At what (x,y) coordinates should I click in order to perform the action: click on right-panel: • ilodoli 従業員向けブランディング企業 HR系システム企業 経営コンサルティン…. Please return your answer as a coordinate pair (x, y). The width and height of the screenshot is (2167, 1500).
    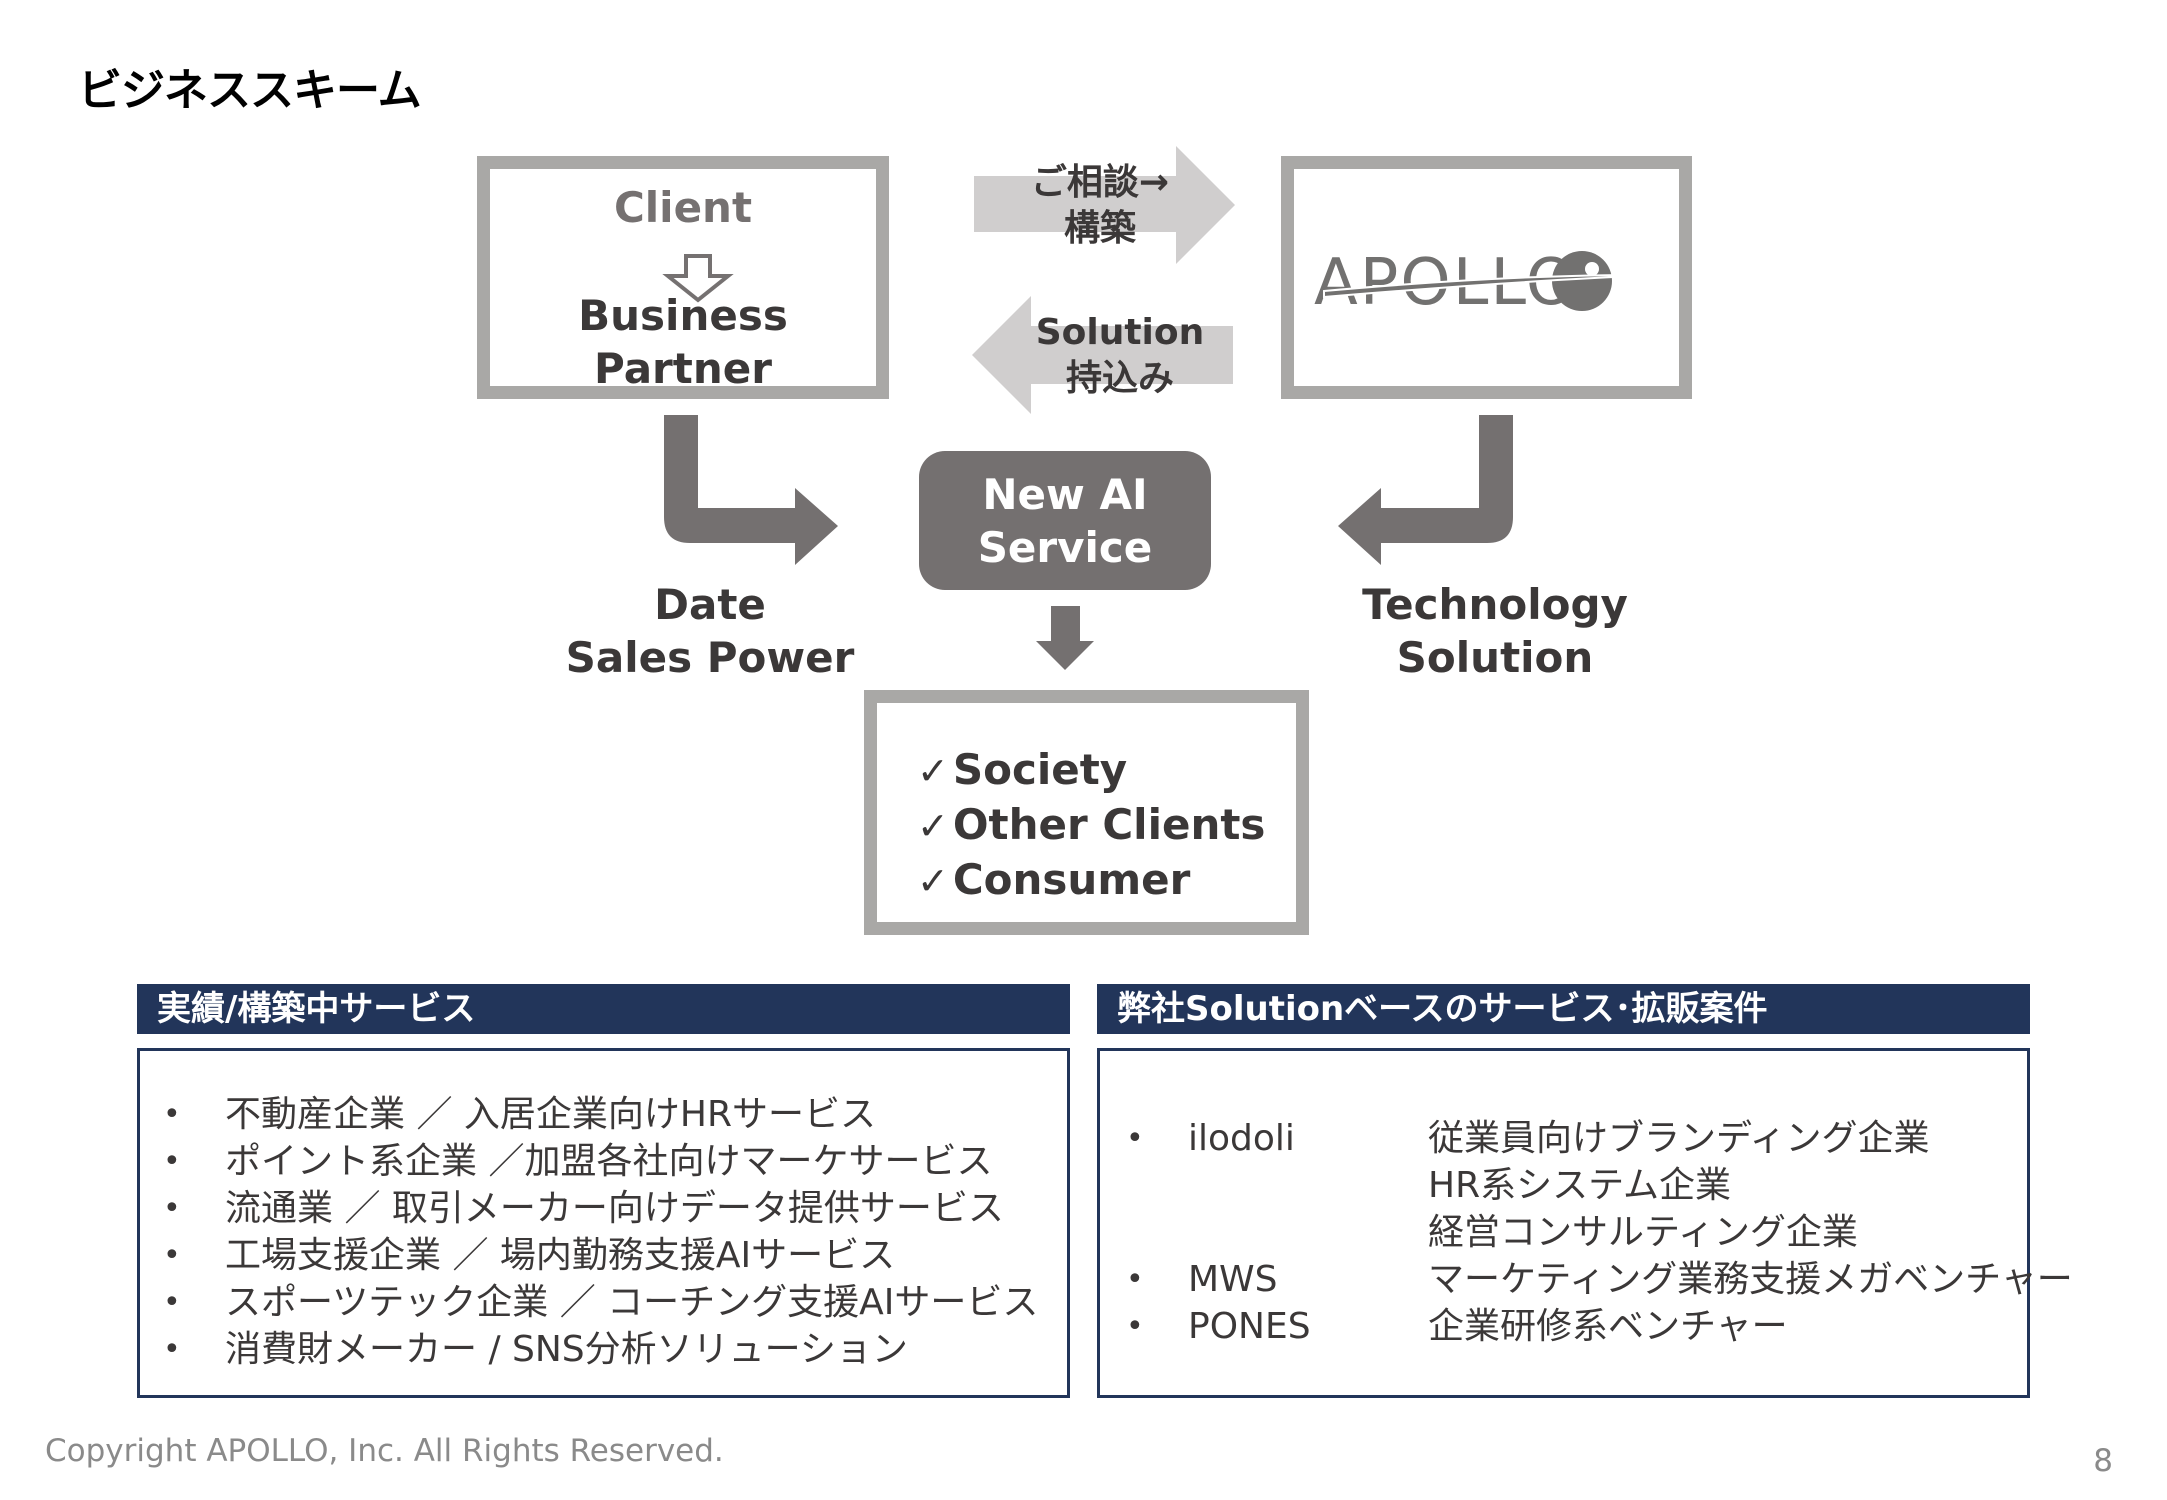
    Looking at the image, I should click on (1585, 1223).